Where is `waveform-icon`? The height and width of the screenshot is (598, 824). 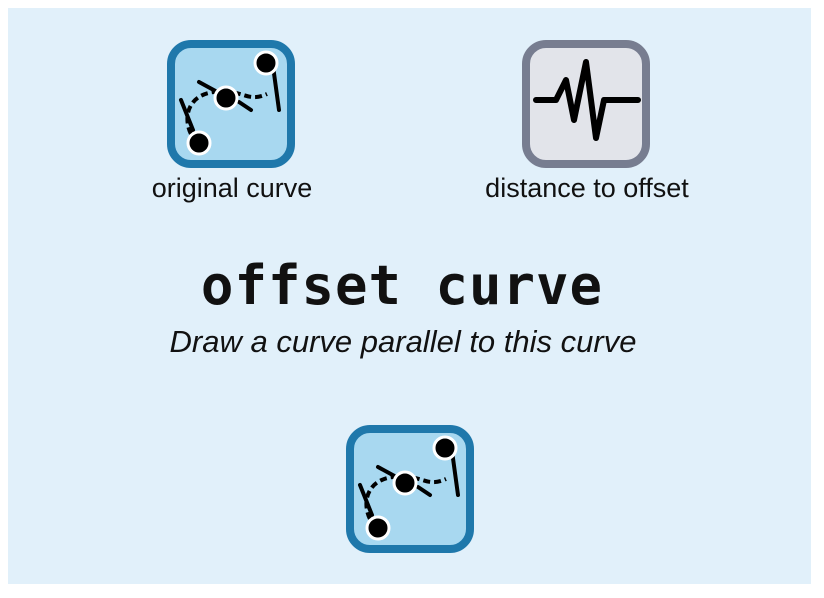 waveform-icon is located at coordinates (587, 100).